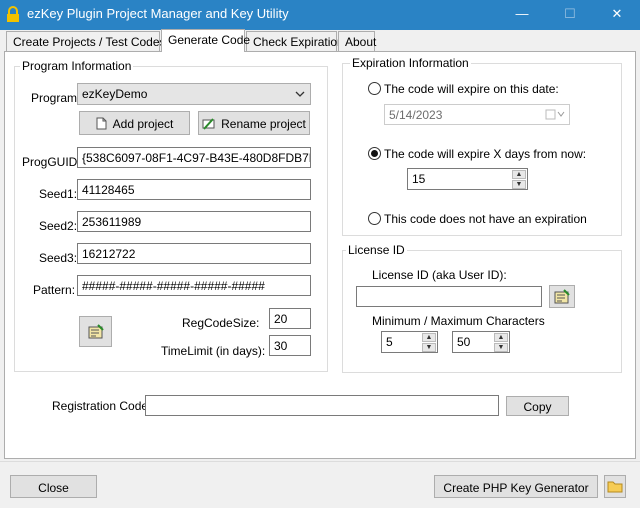 The width and height of the screenshot is (640, 508). Describe the element at coordinates (357, 41) in the screenshot. I see `tab-about: About` at that location.